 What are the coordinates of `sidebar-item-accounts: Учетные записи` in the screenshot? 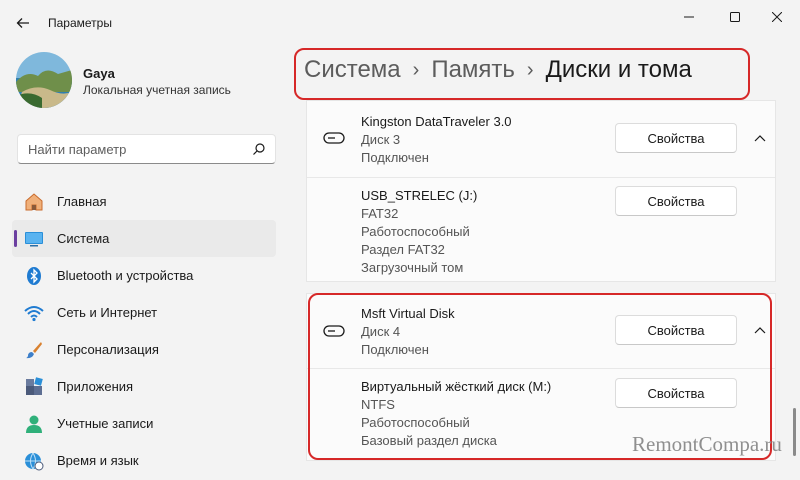 It's located at (144, 423).